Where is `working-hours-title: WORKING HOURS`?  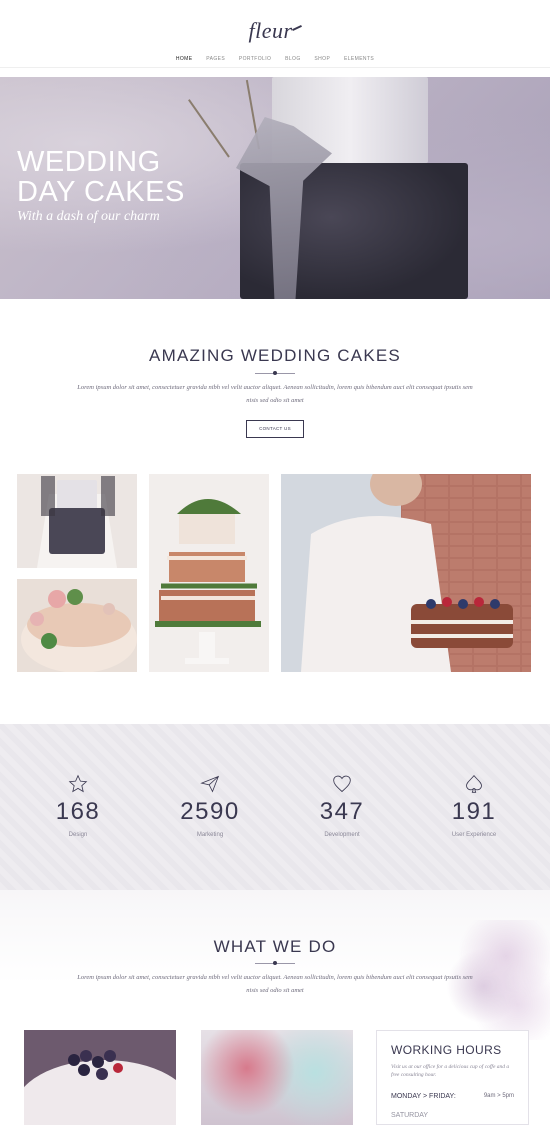 working-hours-title: WORKING HOURS is located at coordinates (446, 1050).